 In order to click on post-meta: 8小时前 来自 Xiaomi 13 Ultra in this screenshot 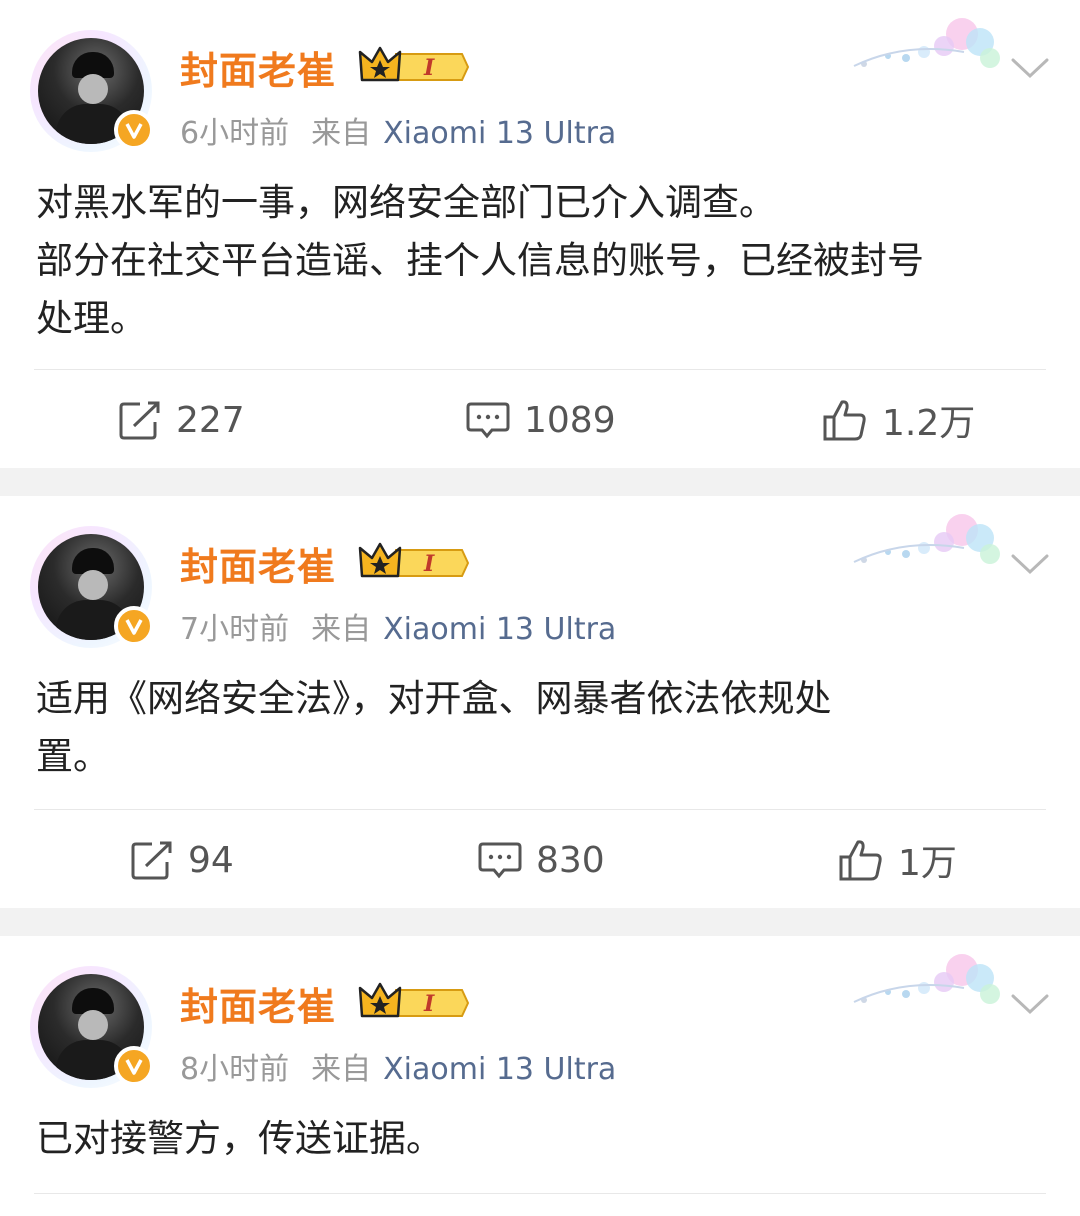, I will do `click(398, 1066)`.